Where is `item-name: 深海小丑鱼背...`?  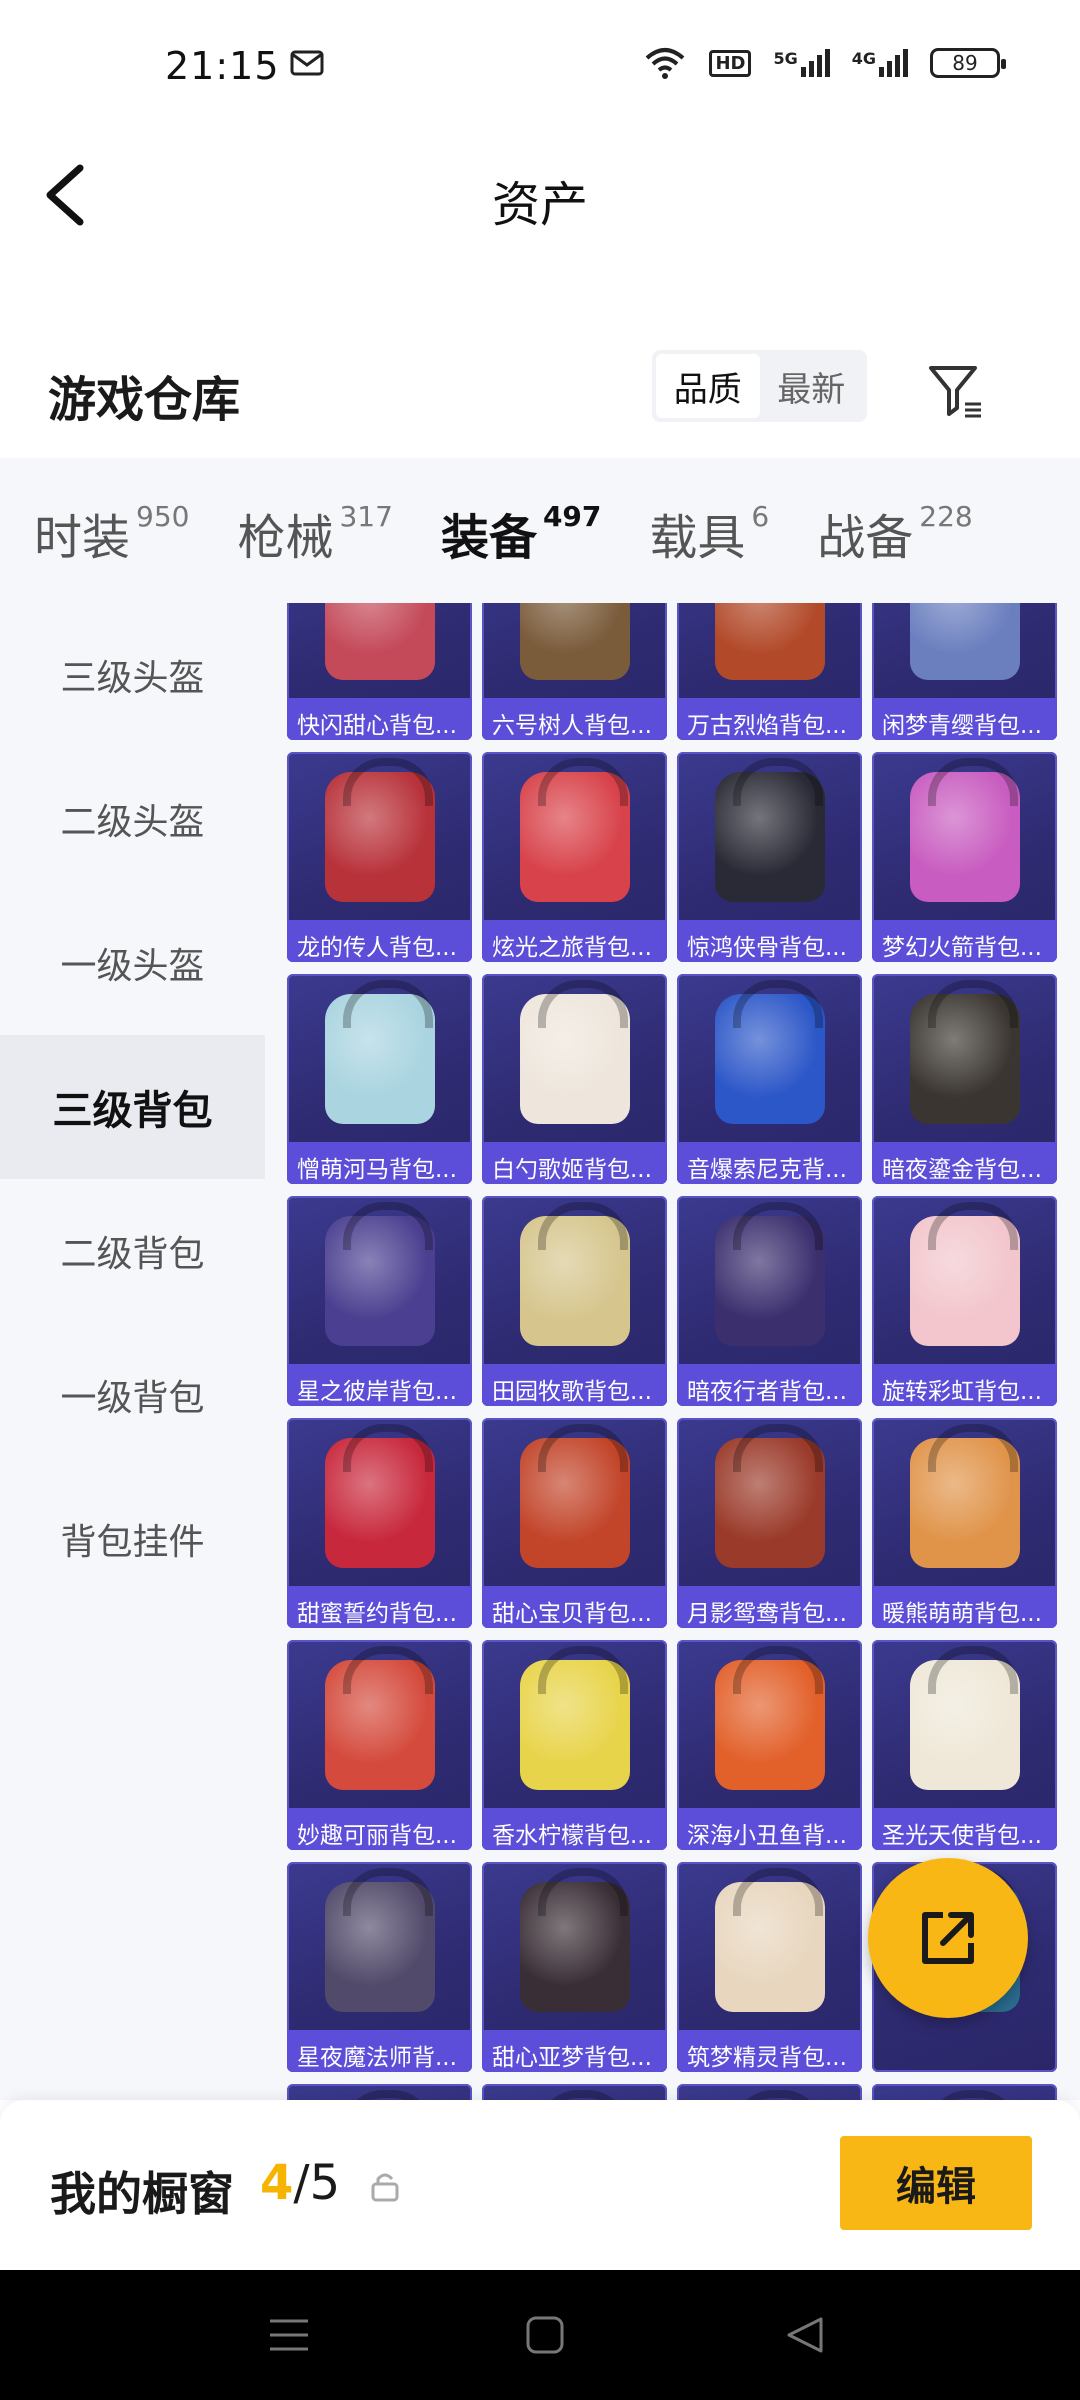 item-name: 深海小丑鱼背... is located at coordinates (769, 1829).